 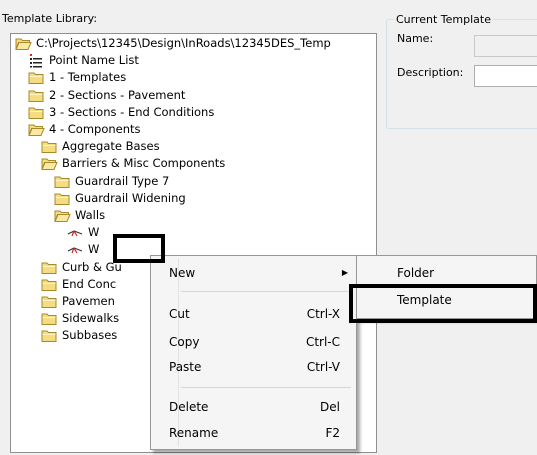 I want to click on menu-item-paste-label: Paste, so click(x=185, y=367).